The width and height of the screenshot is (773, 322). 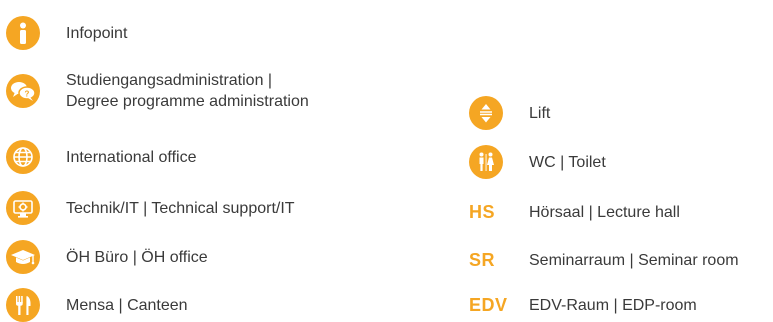 What do you see at coordinates (488, 305) in the screenshot?
I see `abbr-edv: EDV` at bounding box center [488, 305].